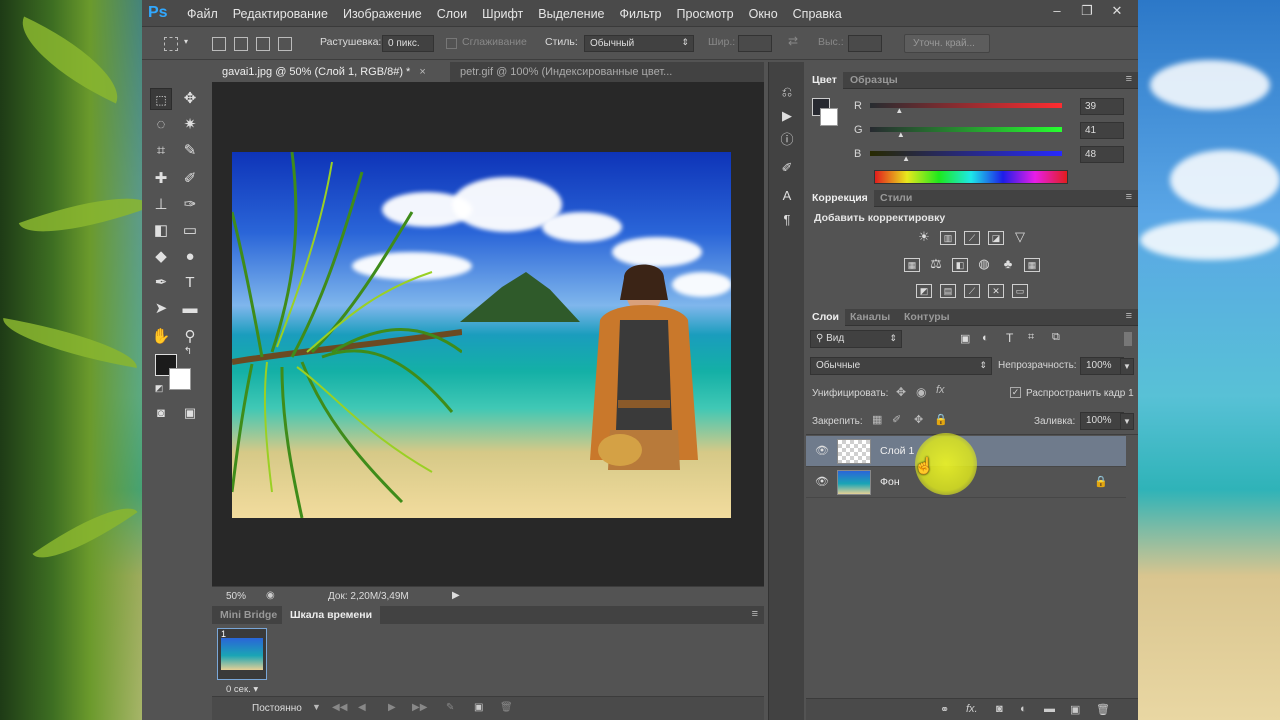 The height and width of the screenshot is (720, 1280). What do you see at coordinates (822, 451) in the screenshot?
I see `eye-icon: 👁` at bounding box center [822, 451].